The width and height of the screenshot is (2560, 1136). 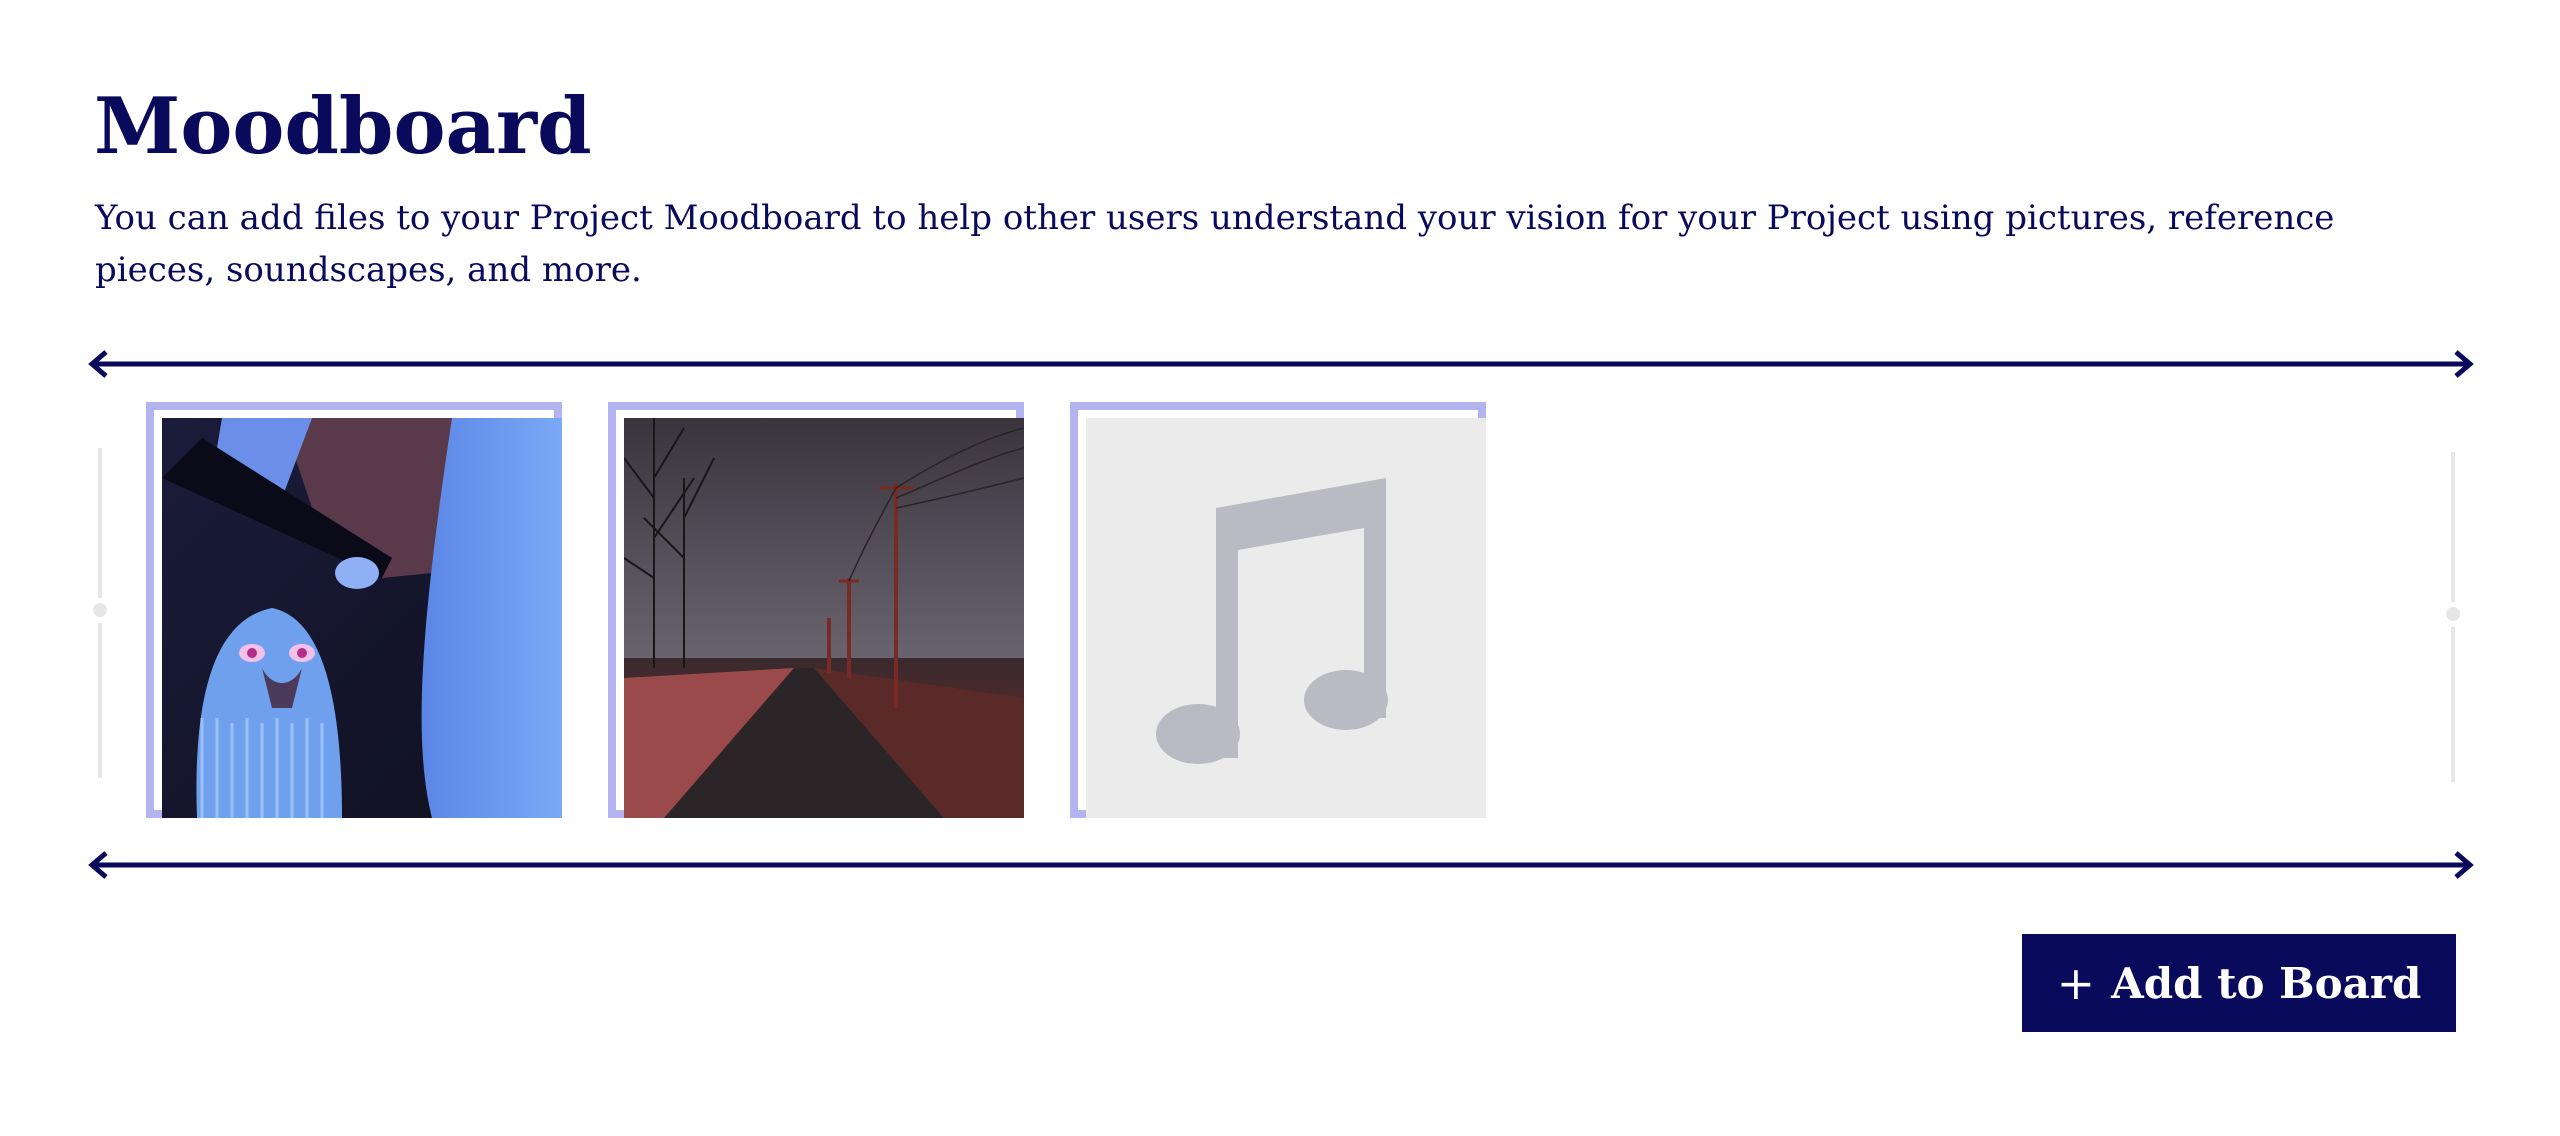 What do you see at coordinates (343, 126) in the screenshot?
I see `page-title: Moodboard` at bounding box center [343, 126].